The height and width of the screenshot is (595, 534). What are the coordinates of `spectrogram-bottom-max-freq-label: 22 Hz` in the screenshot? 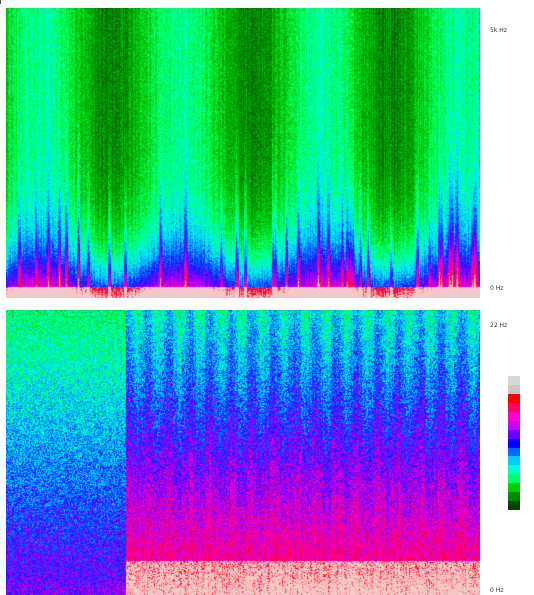 It's located at (499, 325).